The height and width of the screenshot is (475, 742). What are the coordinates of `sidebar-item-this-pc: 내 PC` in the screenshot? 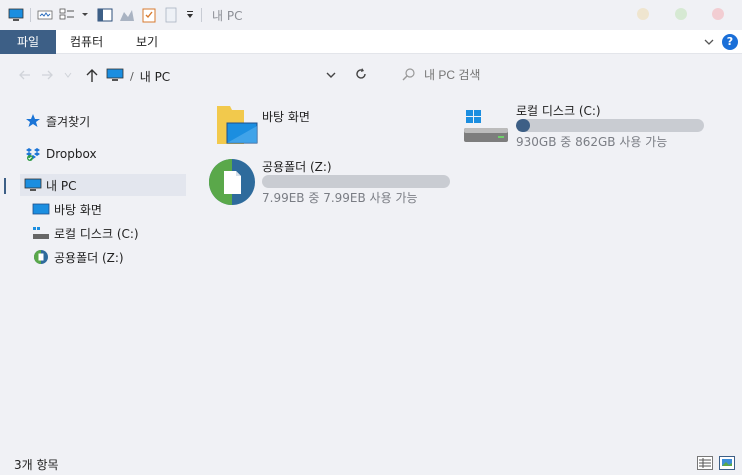 It's located at (103, 185).